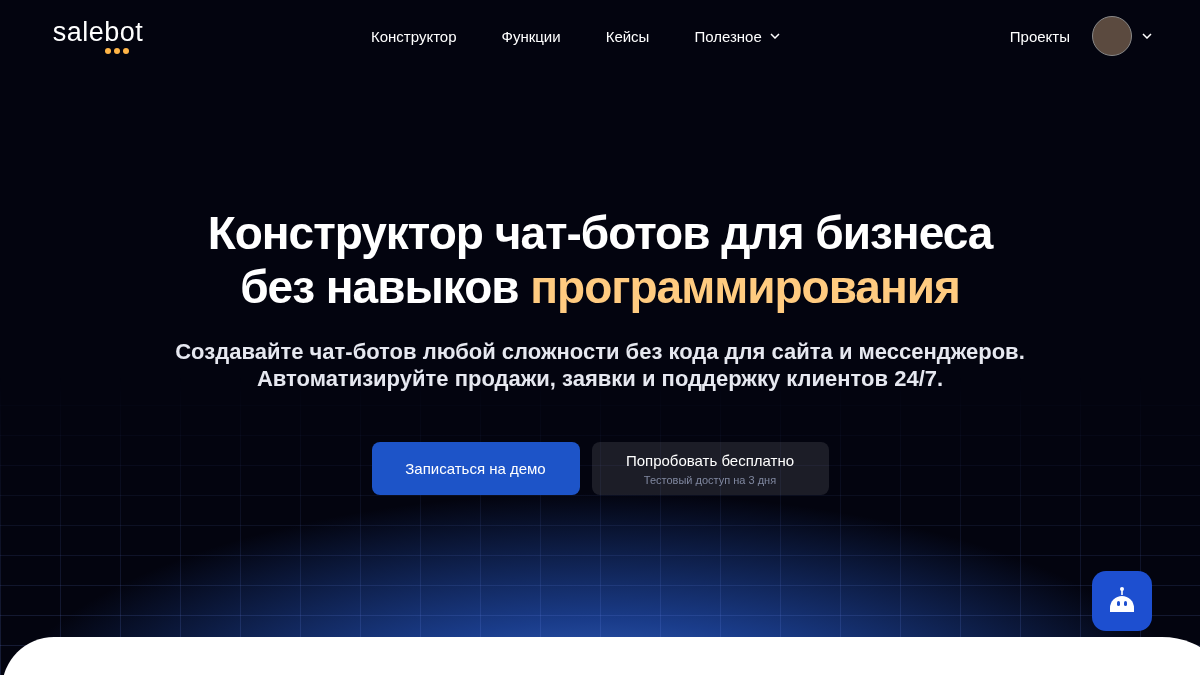 The image size is (1200, 675). What do you see at coordinates (710, 468) in the screenshot?
I see `free-trial-button: Попробовать бесплатно Тестовый доступ на 3 дня` at bounding box center [710, 468].